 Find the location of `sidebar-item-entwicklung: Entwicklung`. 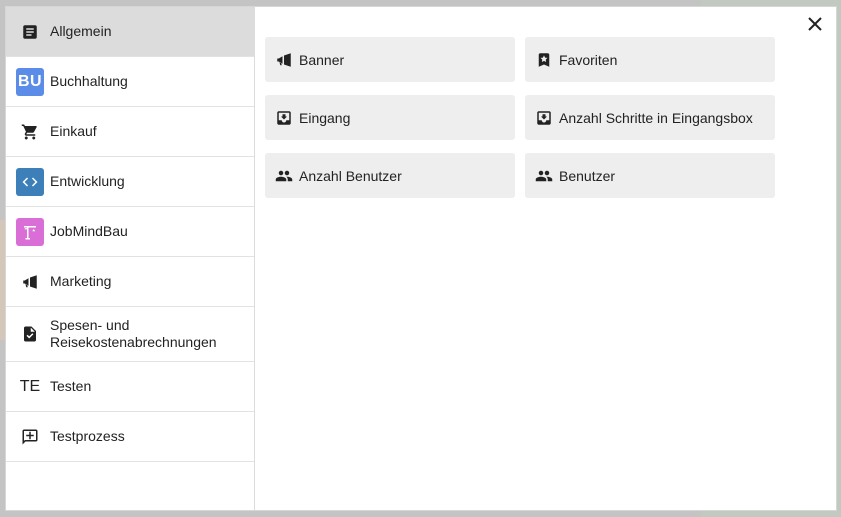

sidebar-item-entwicklung: Entwicklung is located at coordinates (130, 182).